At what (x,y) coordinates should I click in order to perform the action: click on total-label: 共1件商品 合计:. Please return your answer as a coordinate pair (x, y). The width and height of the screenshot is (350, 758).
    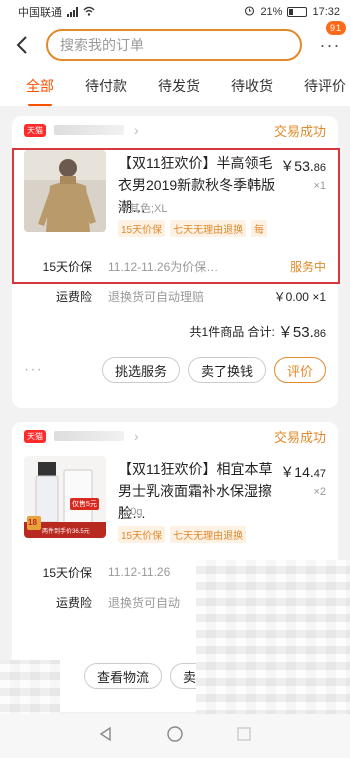
    Looking at the image, I should click on (232, 331).